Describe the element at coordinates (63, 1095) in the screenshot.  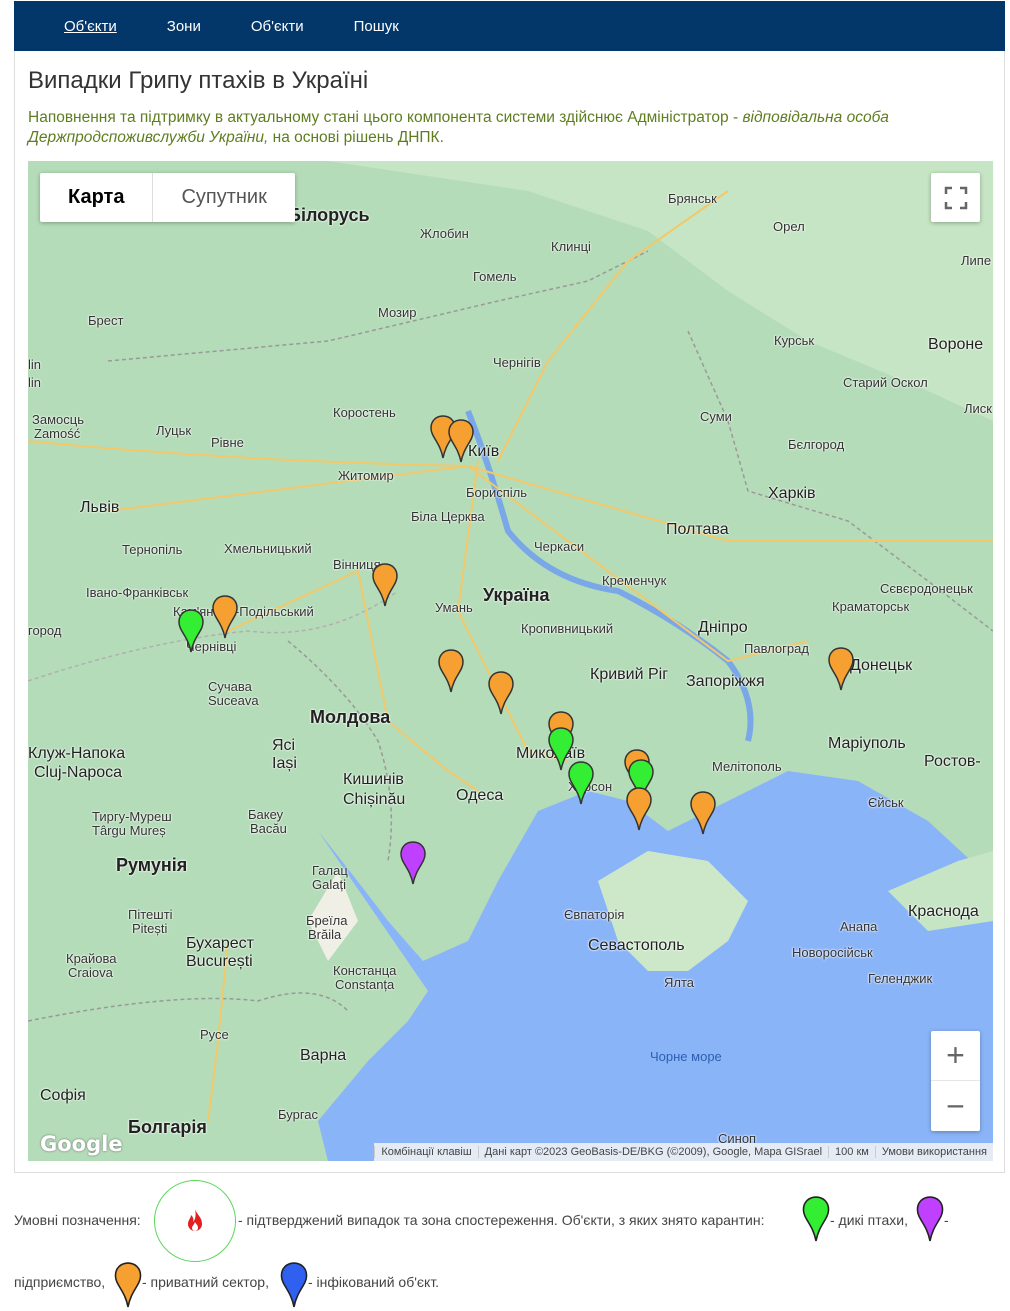
I see `label-sofia: Софія` at that location.